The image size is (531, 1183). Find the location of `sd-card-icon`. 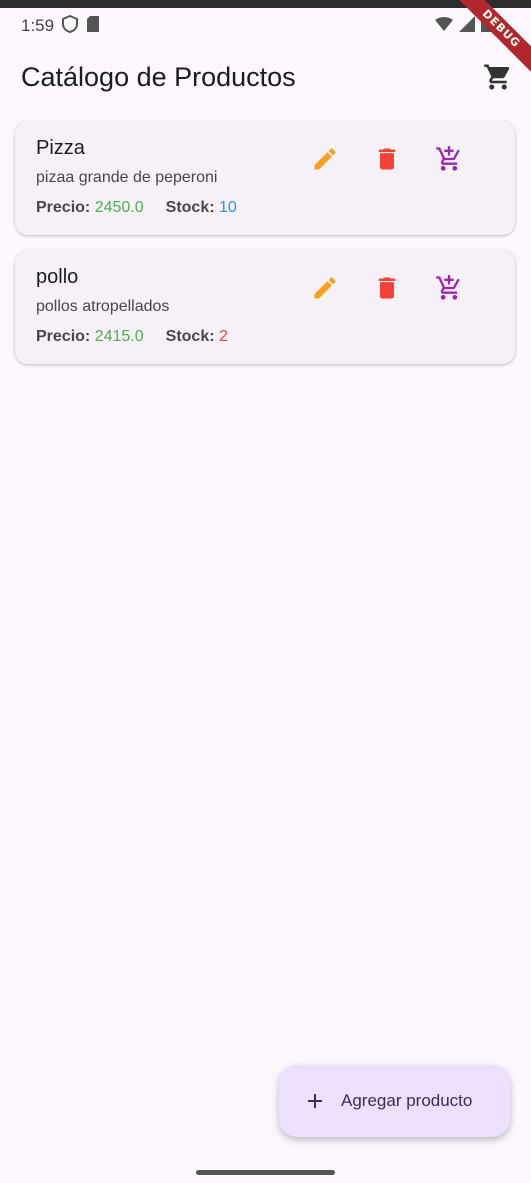

sd-card-icon is located at coordinates (93, 26).